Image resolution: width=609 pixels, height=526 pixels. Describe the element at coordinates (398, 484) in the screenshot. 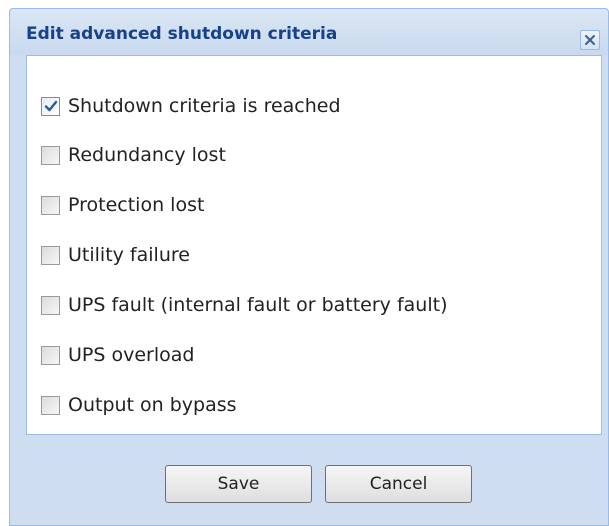

I see `cancel-button: Cancel` at that location.